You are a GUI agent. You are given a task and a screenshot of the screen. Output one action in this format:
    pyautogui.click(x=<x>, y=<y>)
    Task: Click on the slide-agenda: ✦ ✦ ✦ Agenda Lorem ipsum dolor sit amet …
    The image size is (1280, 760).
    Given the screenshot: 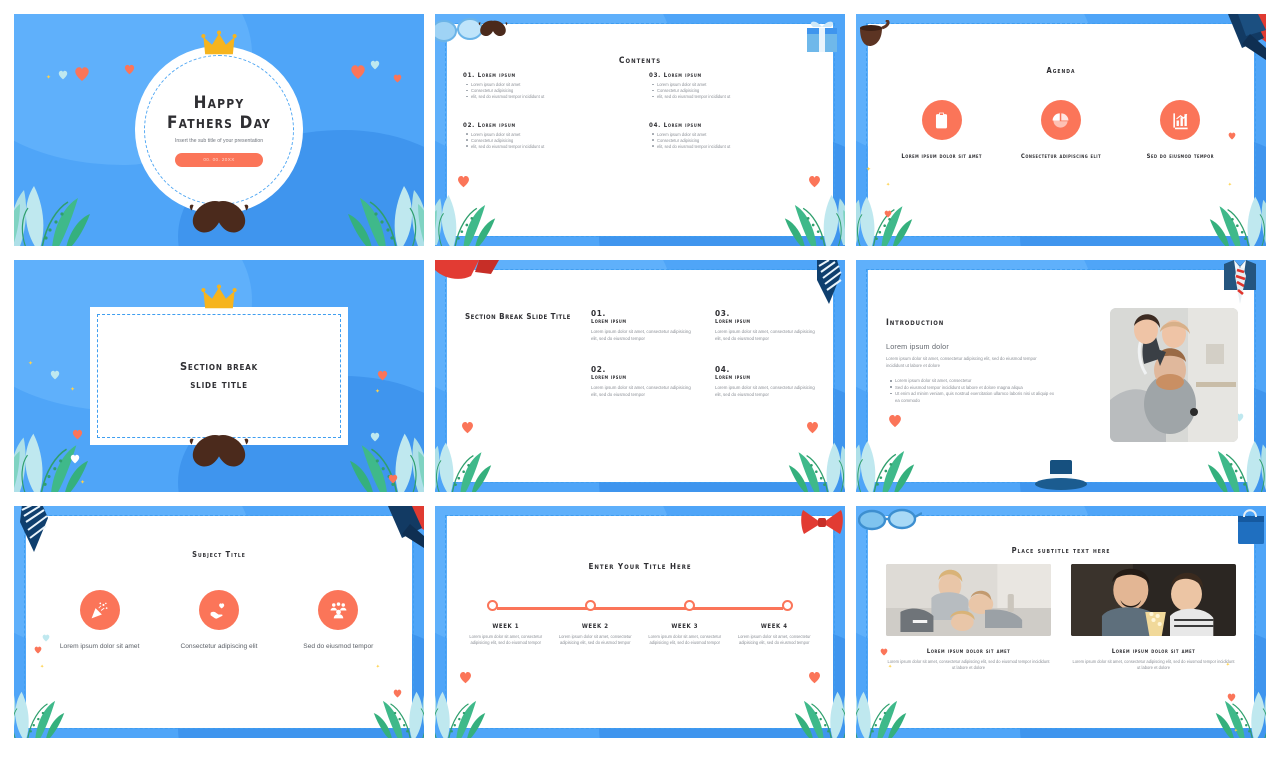 What is the action you would take?
    pyautogui.click(x=1061, y=130)
    